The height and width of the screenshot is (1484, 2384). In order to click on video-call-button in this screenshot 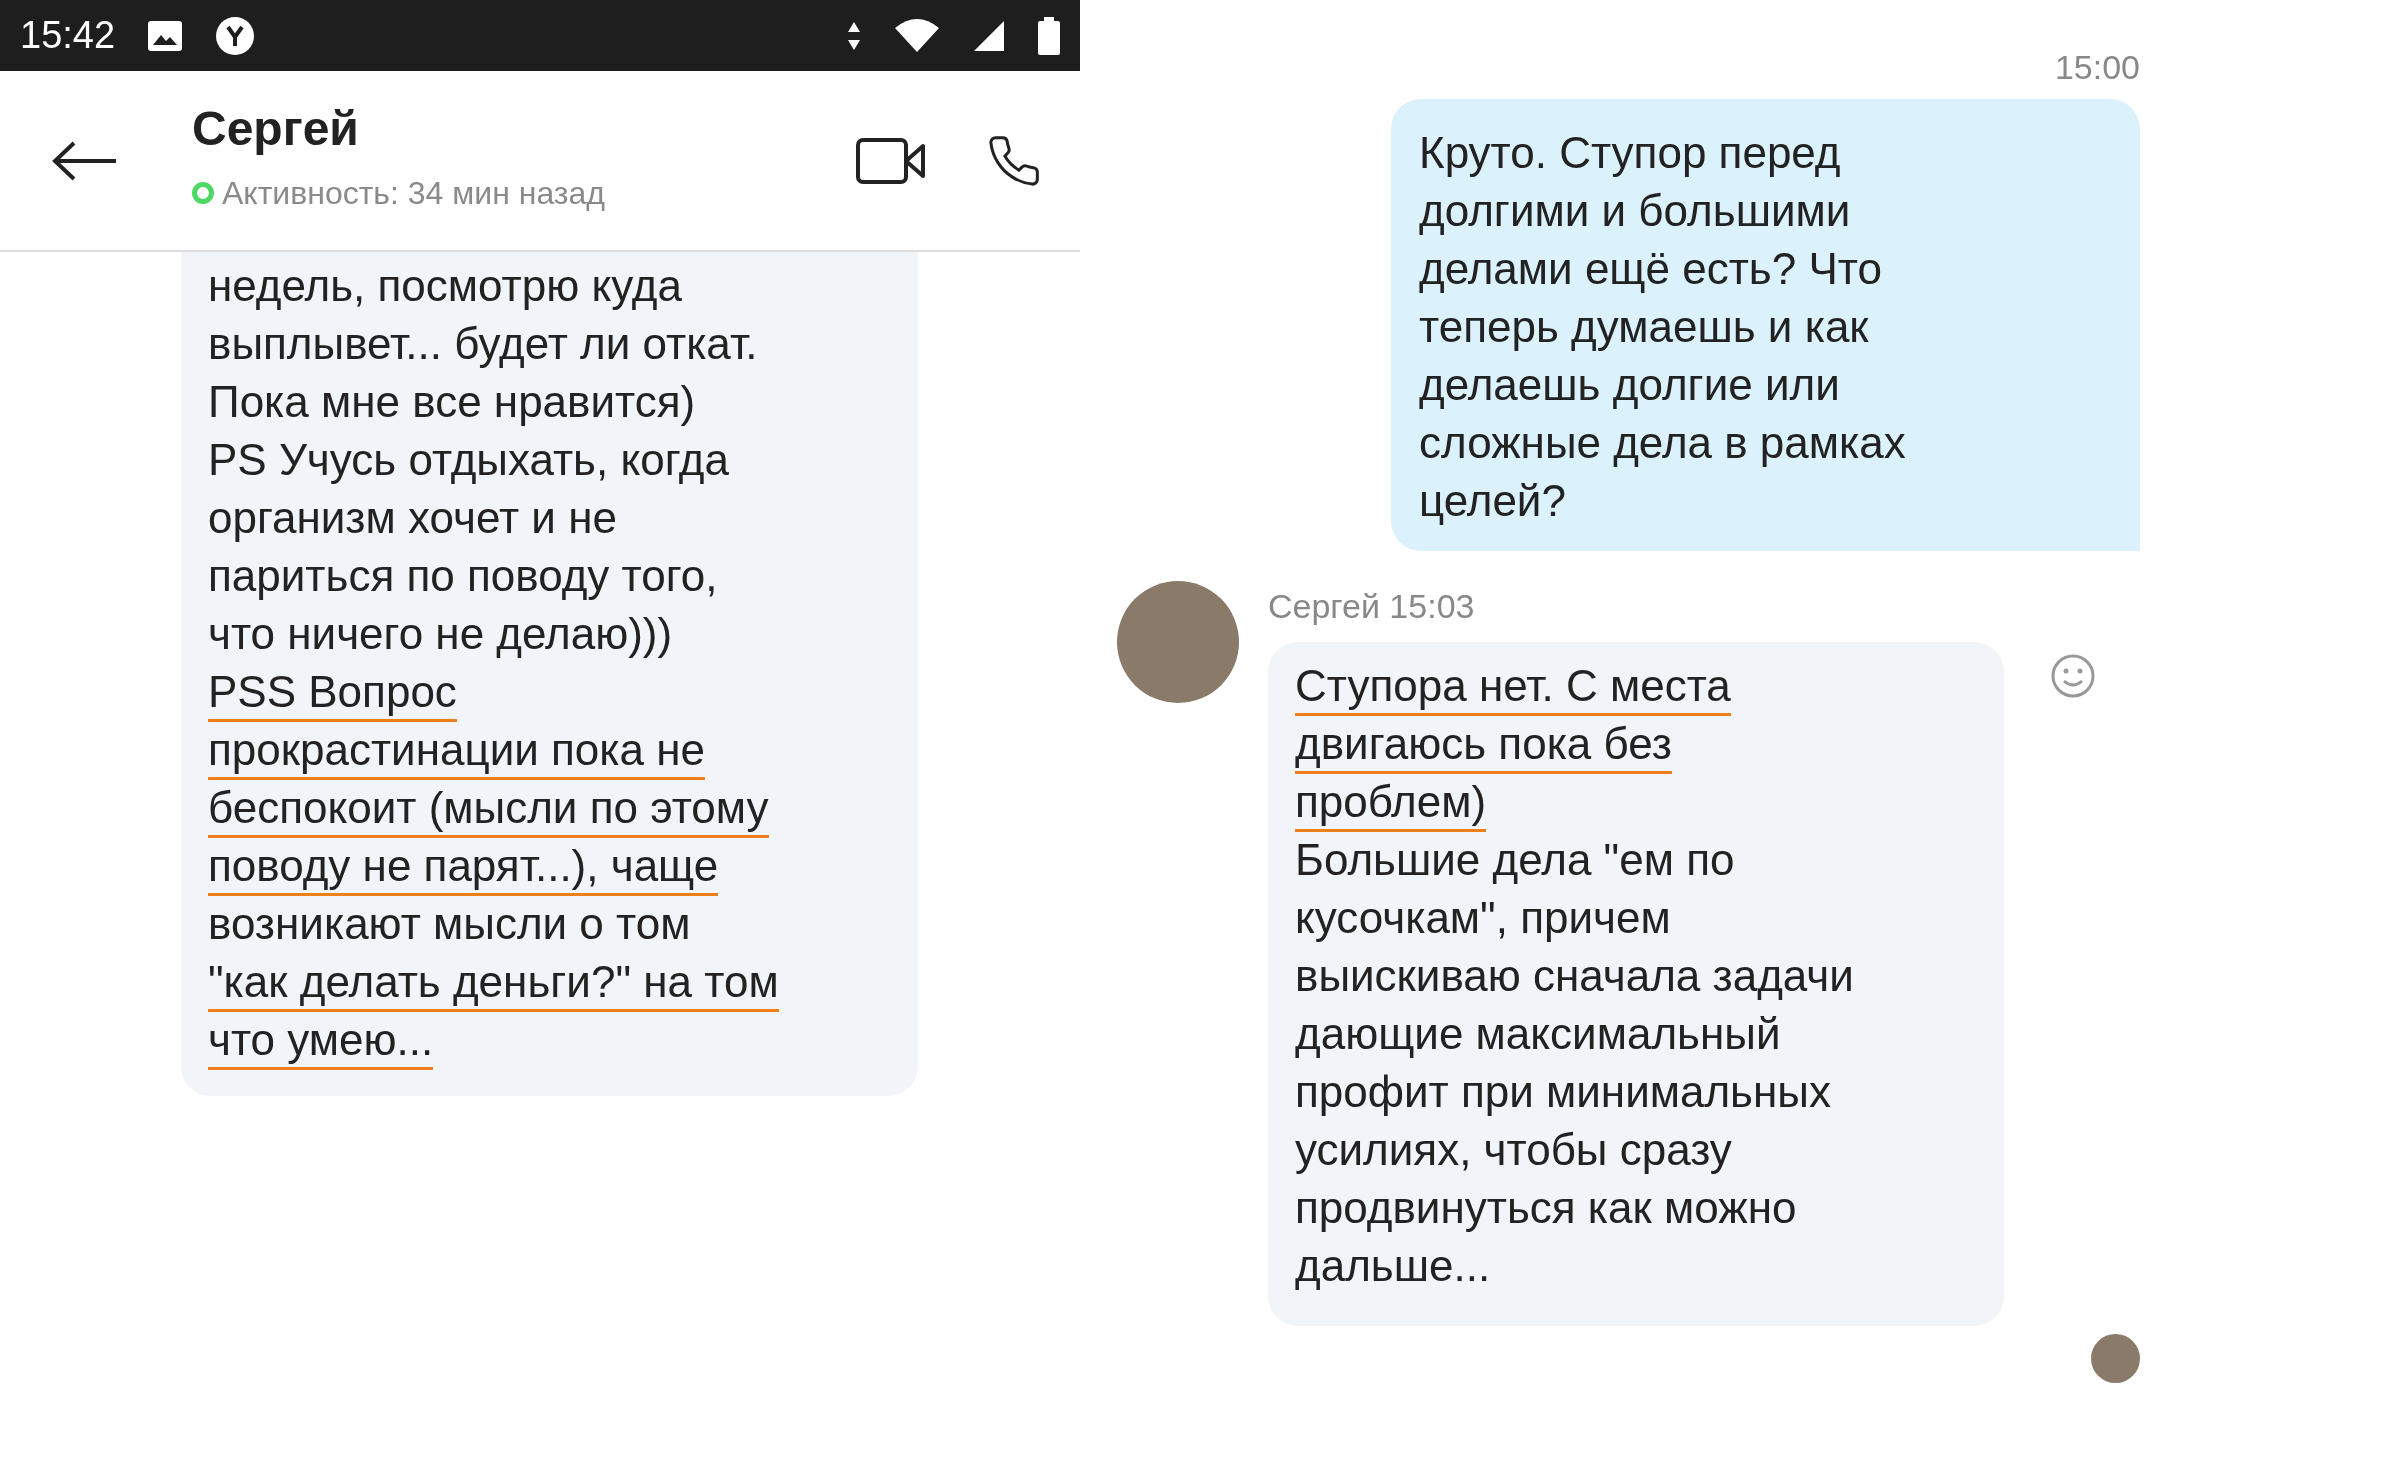, I will do `click(891, 160)`.